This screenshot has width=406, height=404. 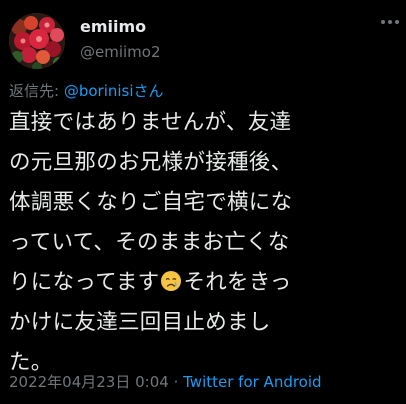 What do you see at coordinates (252, 382) in the screenshot?
I see `source-link: Twitter for Android` at bounding box center [252, 382].